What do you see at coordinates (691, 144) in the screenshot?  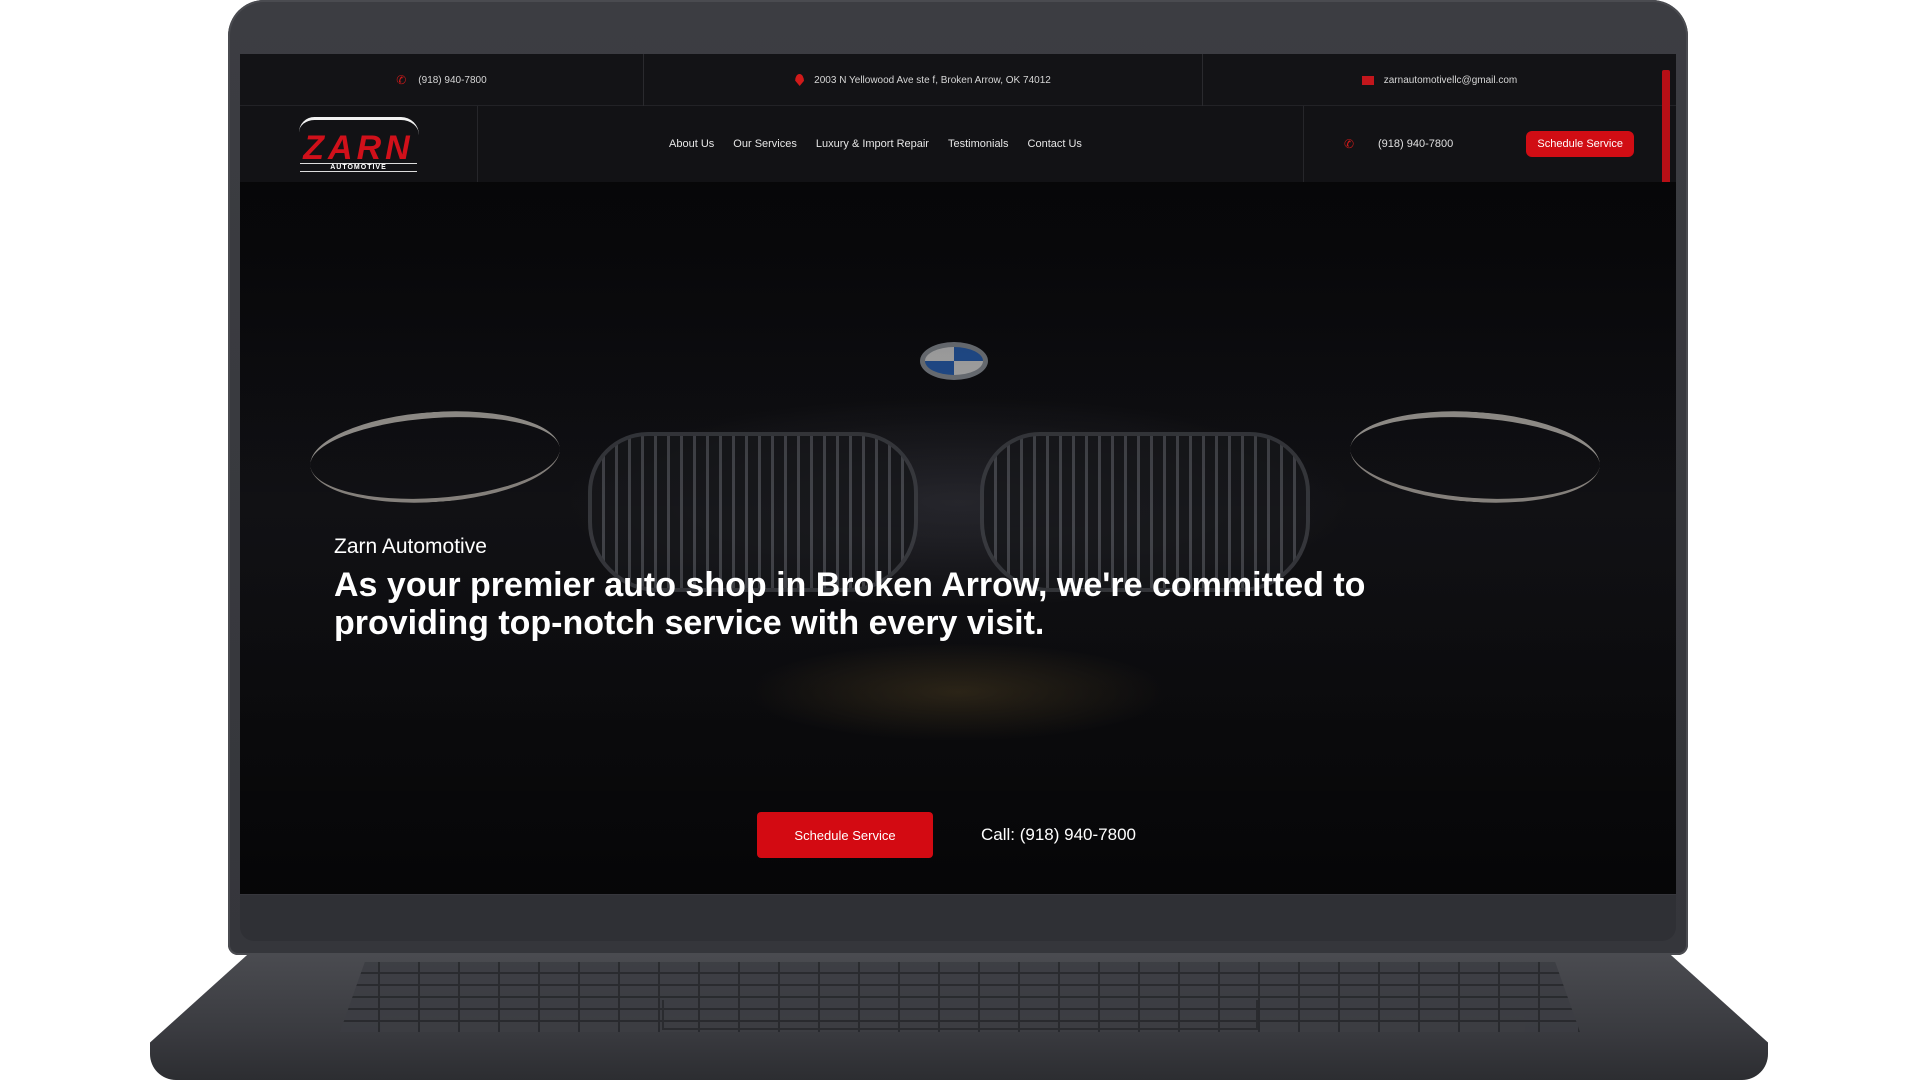 I see `nav-about-us: About Us` at bounding box center [691, 144].